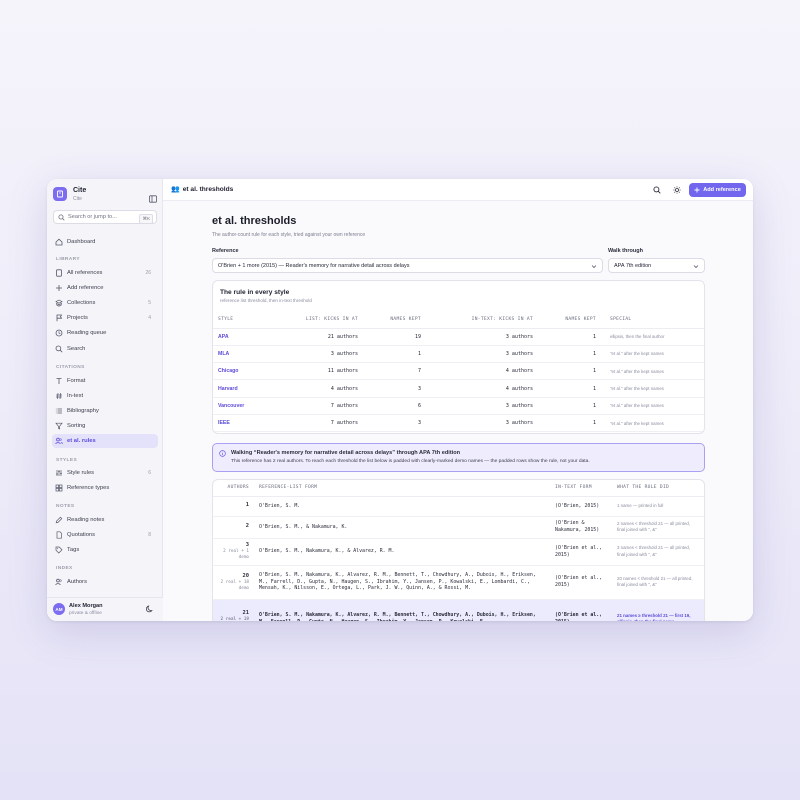 This screenshot has width=800, height=800. I want to click on add-reference-button: Add reference, so click(717, 190).